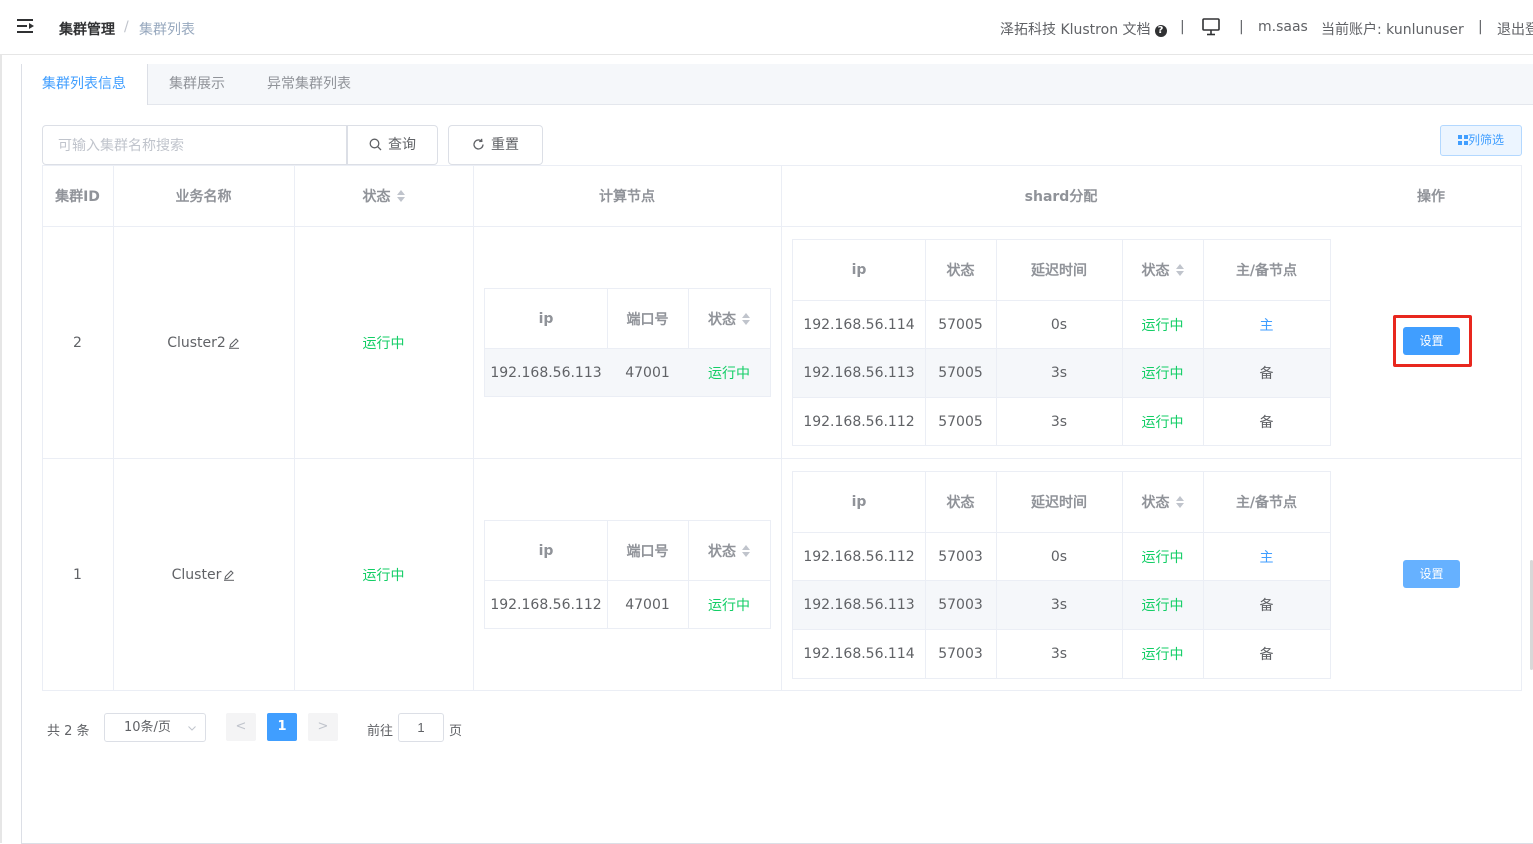  Describe the element at coordinates (1211, 27) in the screenshot. I see `monitor-icon` at that location.